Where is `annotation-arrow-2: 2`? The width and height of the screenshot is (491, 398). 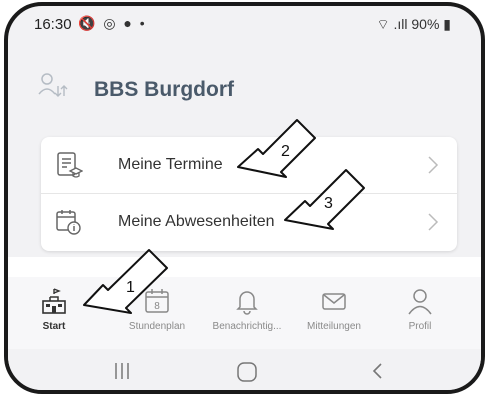 annotation-arrow-2: 2 is located at coordinates (276, 148).